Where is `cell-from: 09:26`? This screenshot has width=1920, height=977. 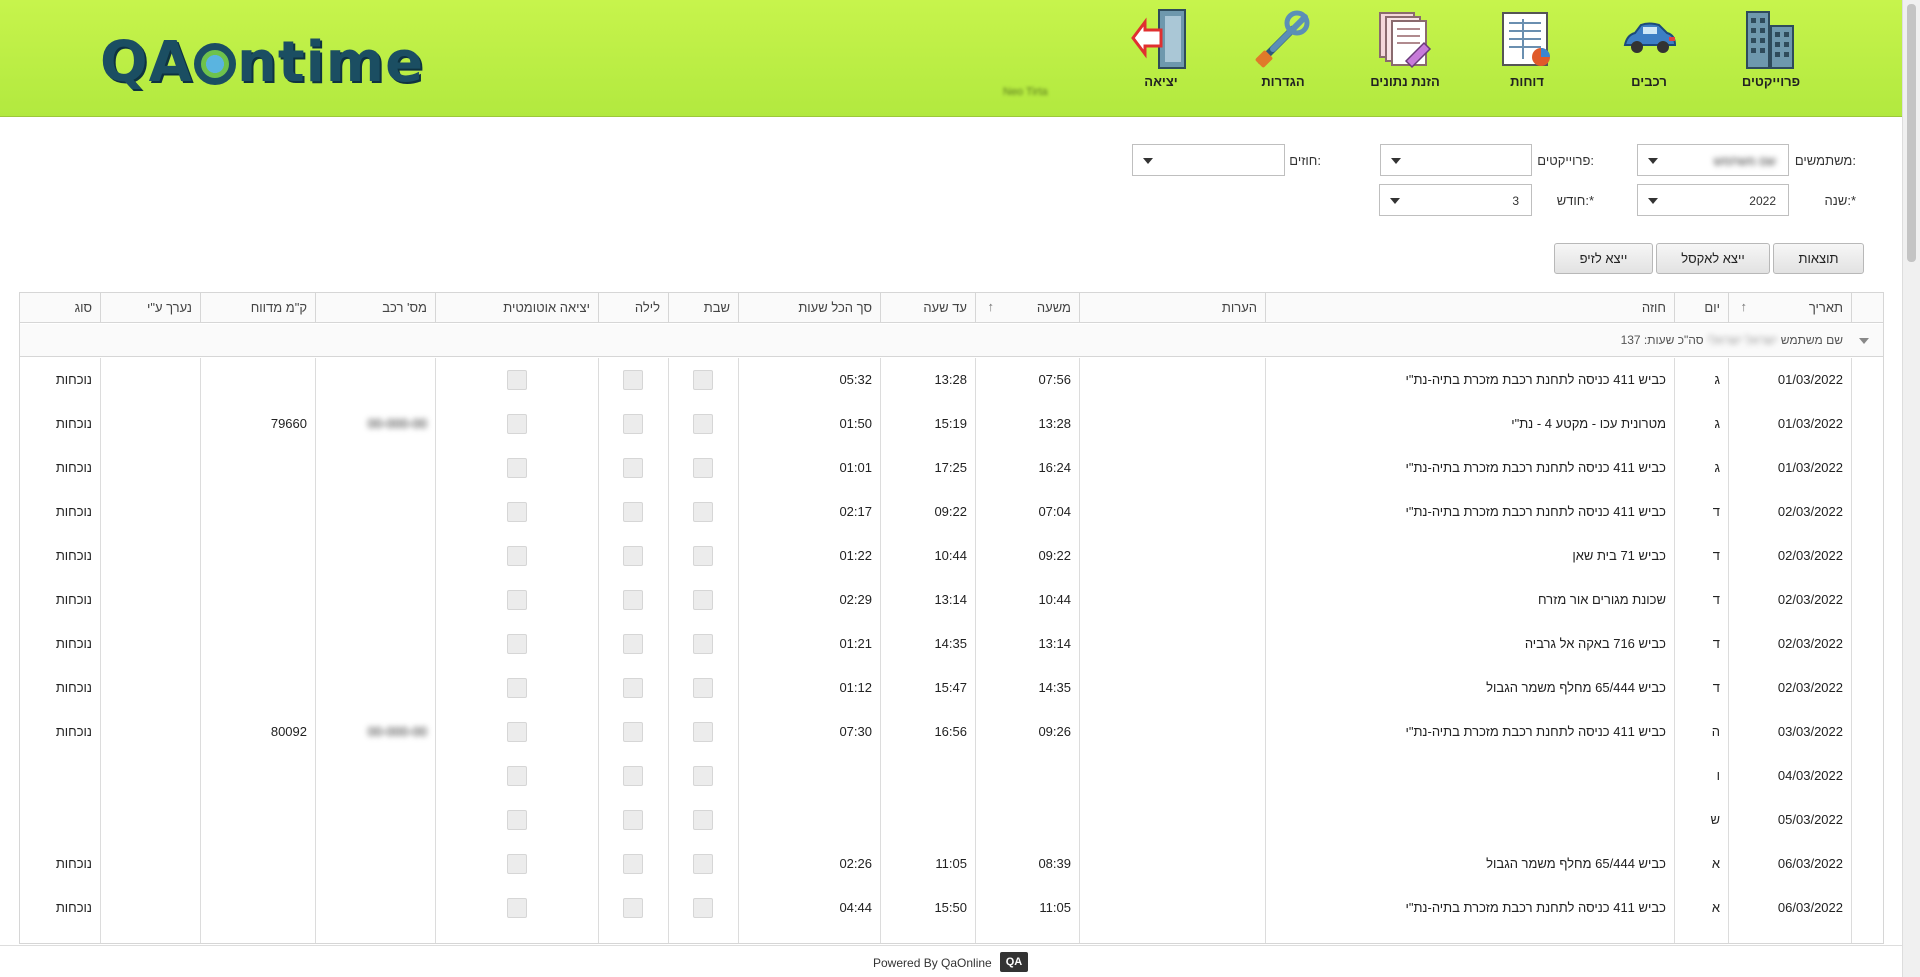 cell-from: 09:26 is located at coordinates (1054, 731).